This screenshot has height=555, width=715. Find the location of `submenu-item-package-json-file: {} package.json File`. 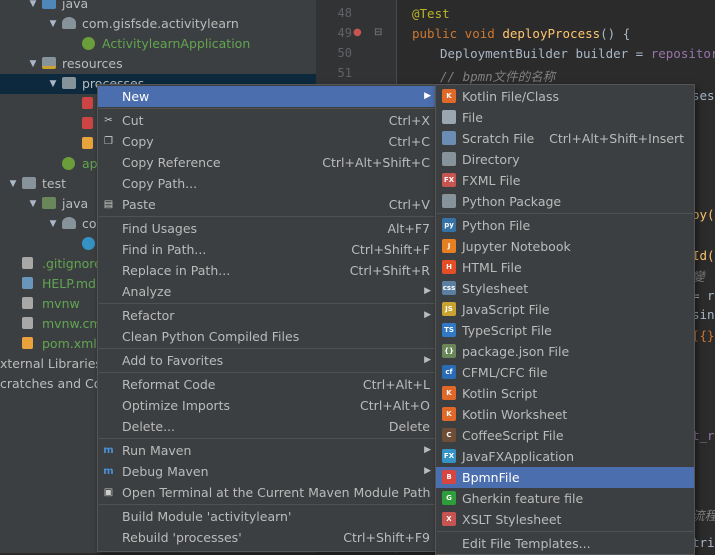

submenu-item-package-json-file: {} package.json File is located at coordinates (565, 351).